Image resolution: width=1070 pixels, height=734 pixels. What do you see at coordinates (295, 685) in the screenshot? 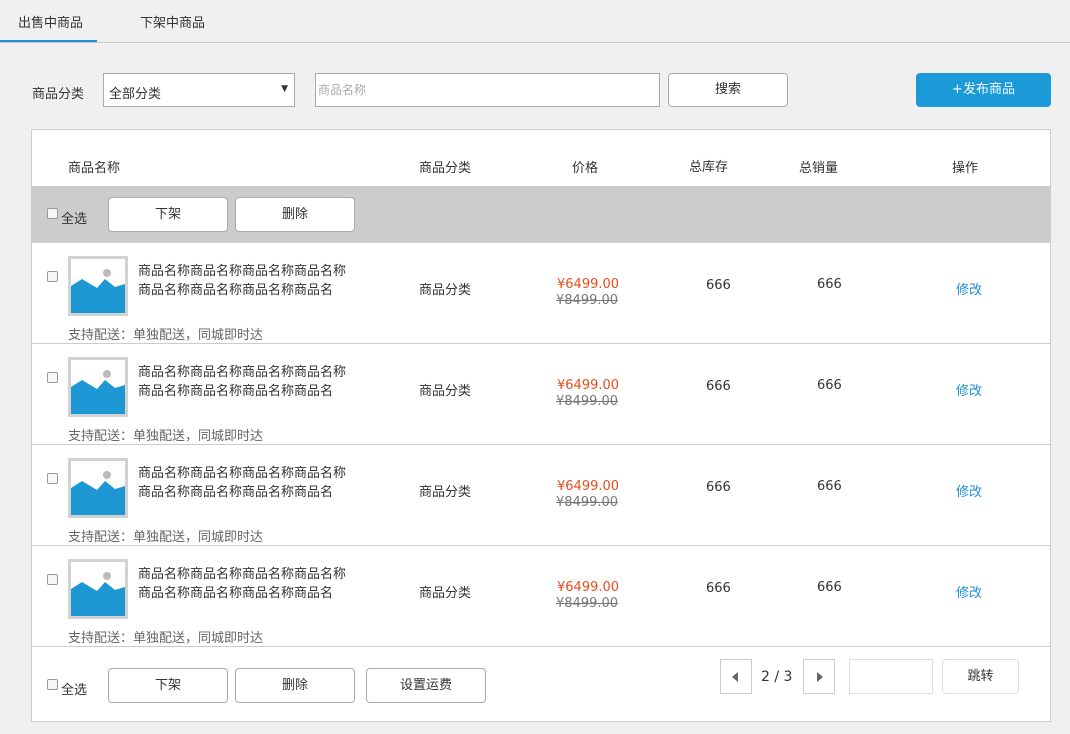
I see `footer-delete-button: 删除` at bounding box center [295, 685].